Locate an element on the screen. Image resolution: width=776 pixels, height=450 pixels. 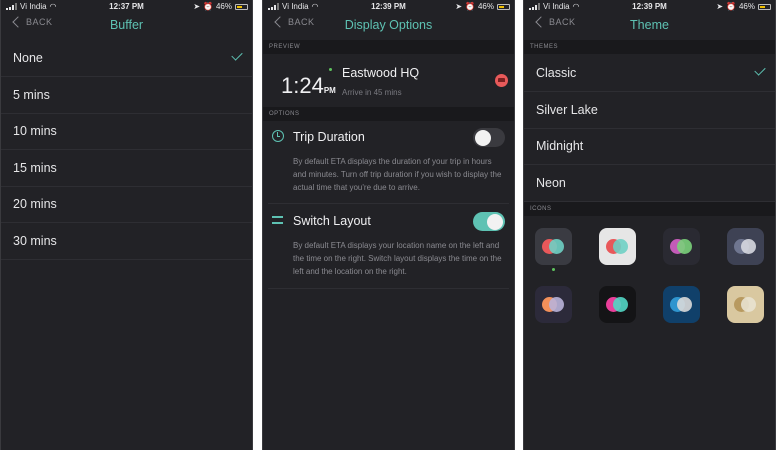
buffer-option-5: 5 mins is located at coordinates (126, 95).